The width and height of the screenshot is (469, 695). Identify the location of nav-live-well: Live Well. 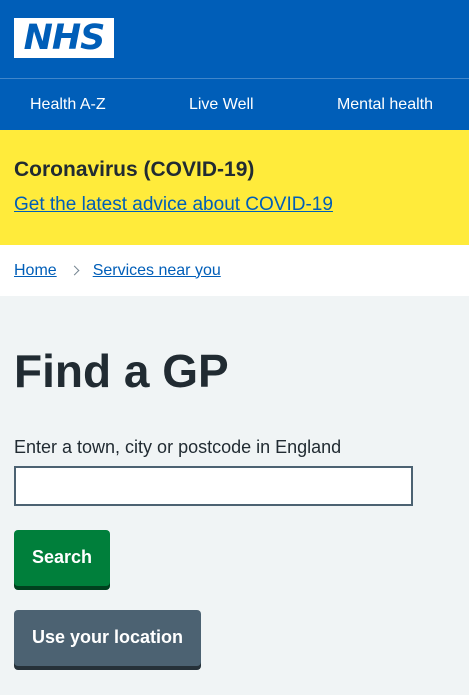
(221, 105).